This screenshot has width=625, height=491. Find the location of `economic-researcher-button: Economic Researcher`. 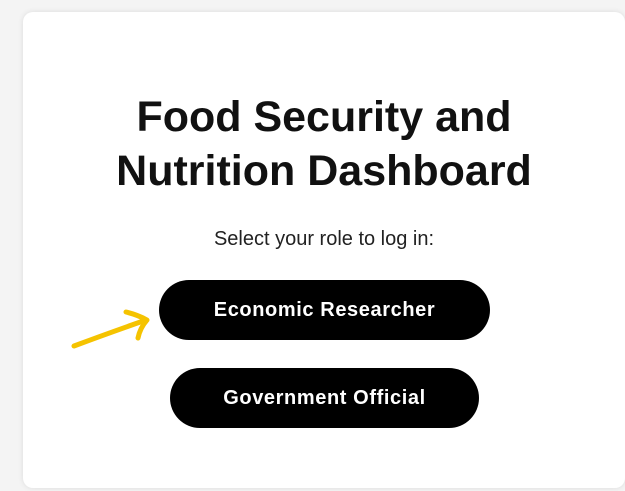

economic-researcher-button: Economic Researcher is located at coordinates (324, 310).